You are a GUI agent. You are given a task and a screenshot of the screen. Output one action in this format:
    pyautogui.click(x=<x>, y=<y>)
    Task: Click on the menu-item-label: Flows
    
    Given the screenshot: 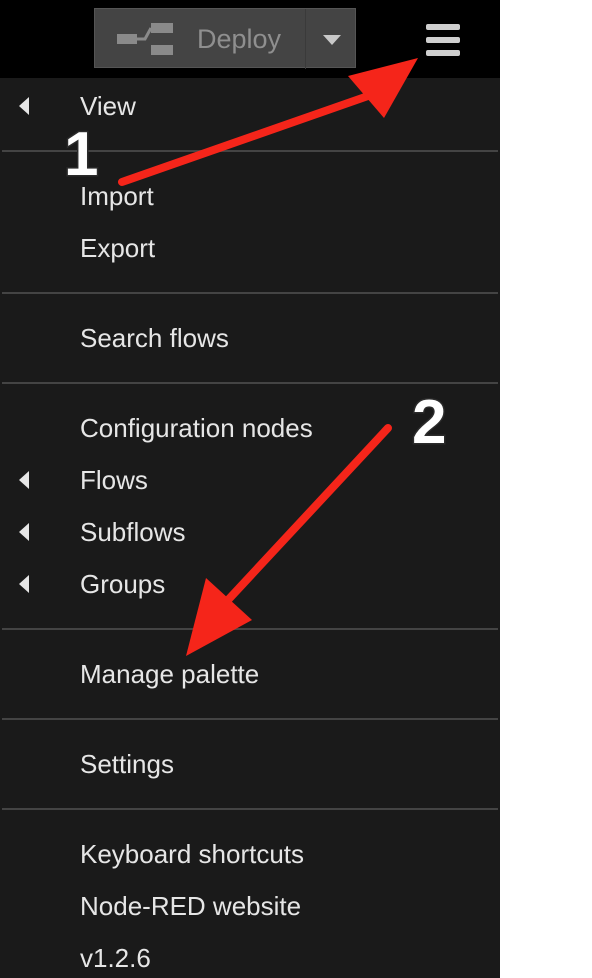 What is the action you would take?
    pyautogui.click(x=114, y=480)
    